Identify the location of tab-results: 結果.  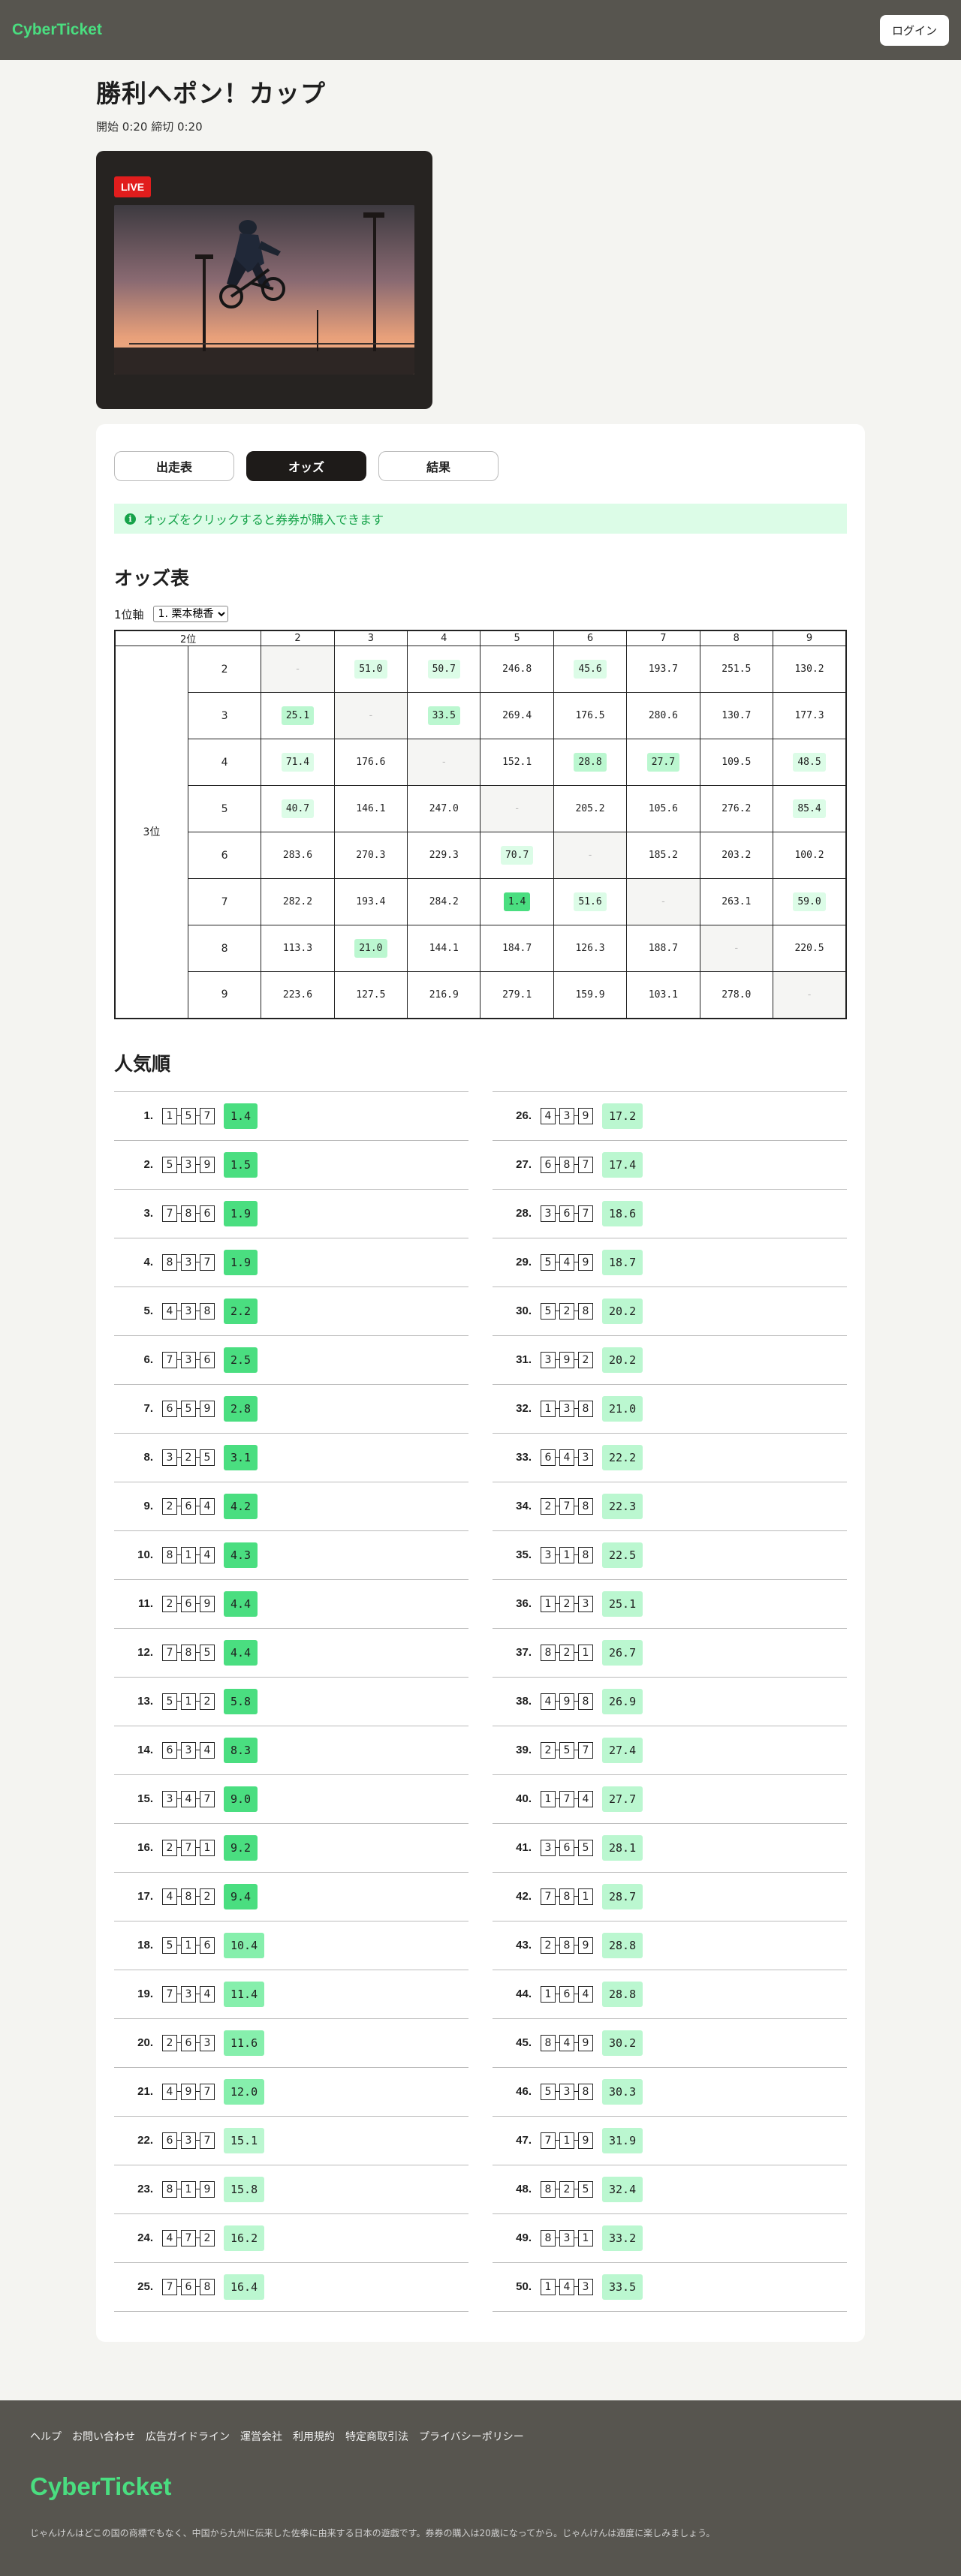
(438, 466).